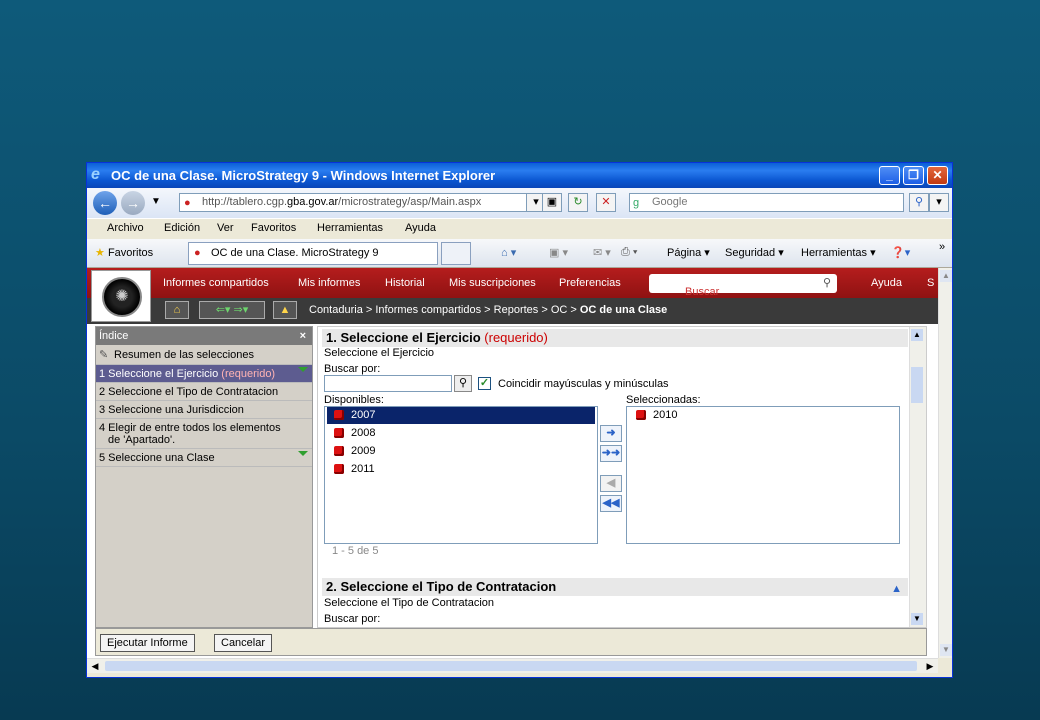 The image size is (1040, 720). I want to click on refresh-button: ↻, so click(578, 202).